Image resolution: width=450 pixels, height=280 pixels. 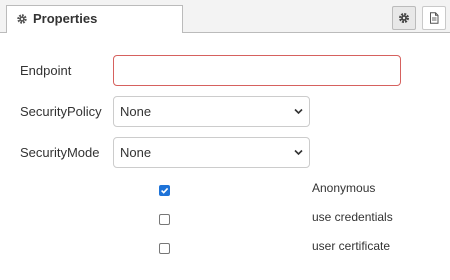 I want to click on check-icon, so click(x=165, y=190).